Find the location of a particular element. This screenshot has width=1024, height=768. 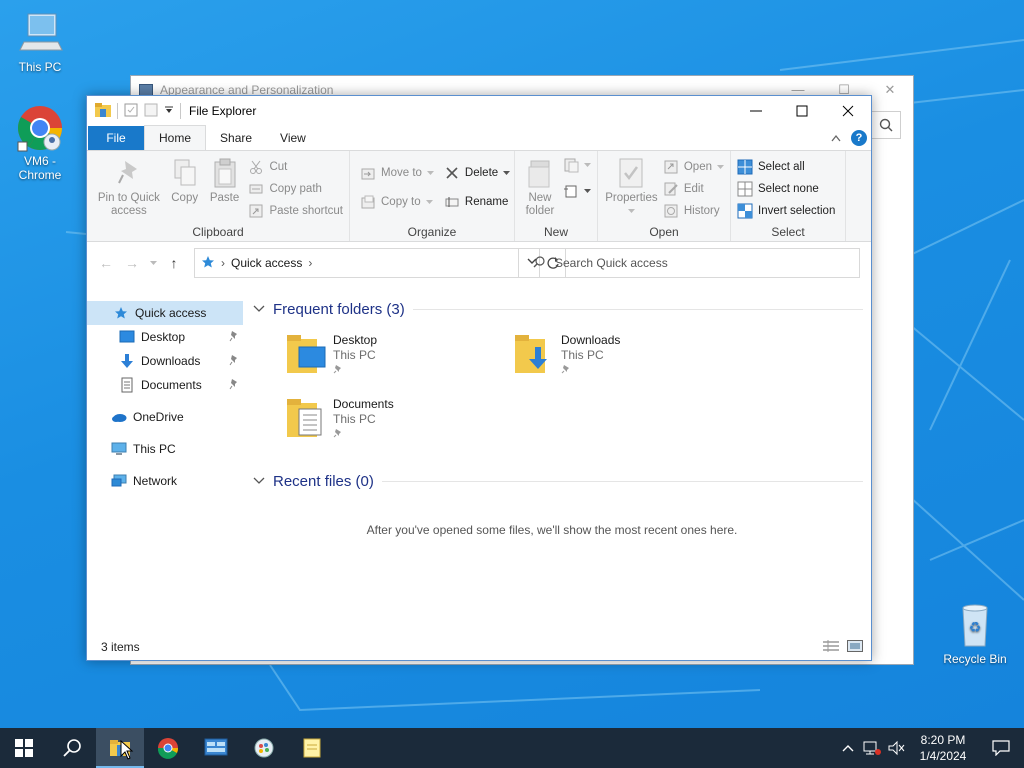

nav-item-quick-access: Quick access is located at coordinates (165, 313).